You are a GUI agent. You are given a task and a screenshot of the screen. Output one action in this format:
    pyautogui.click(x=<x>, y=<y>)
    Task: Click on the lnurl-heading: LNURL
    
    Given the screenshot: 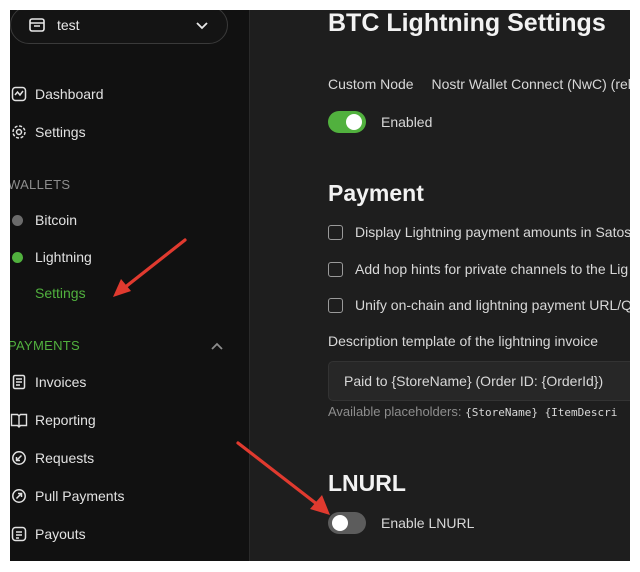 What is the action you would take?
    pyautogui.click(x=367, y=483)
    